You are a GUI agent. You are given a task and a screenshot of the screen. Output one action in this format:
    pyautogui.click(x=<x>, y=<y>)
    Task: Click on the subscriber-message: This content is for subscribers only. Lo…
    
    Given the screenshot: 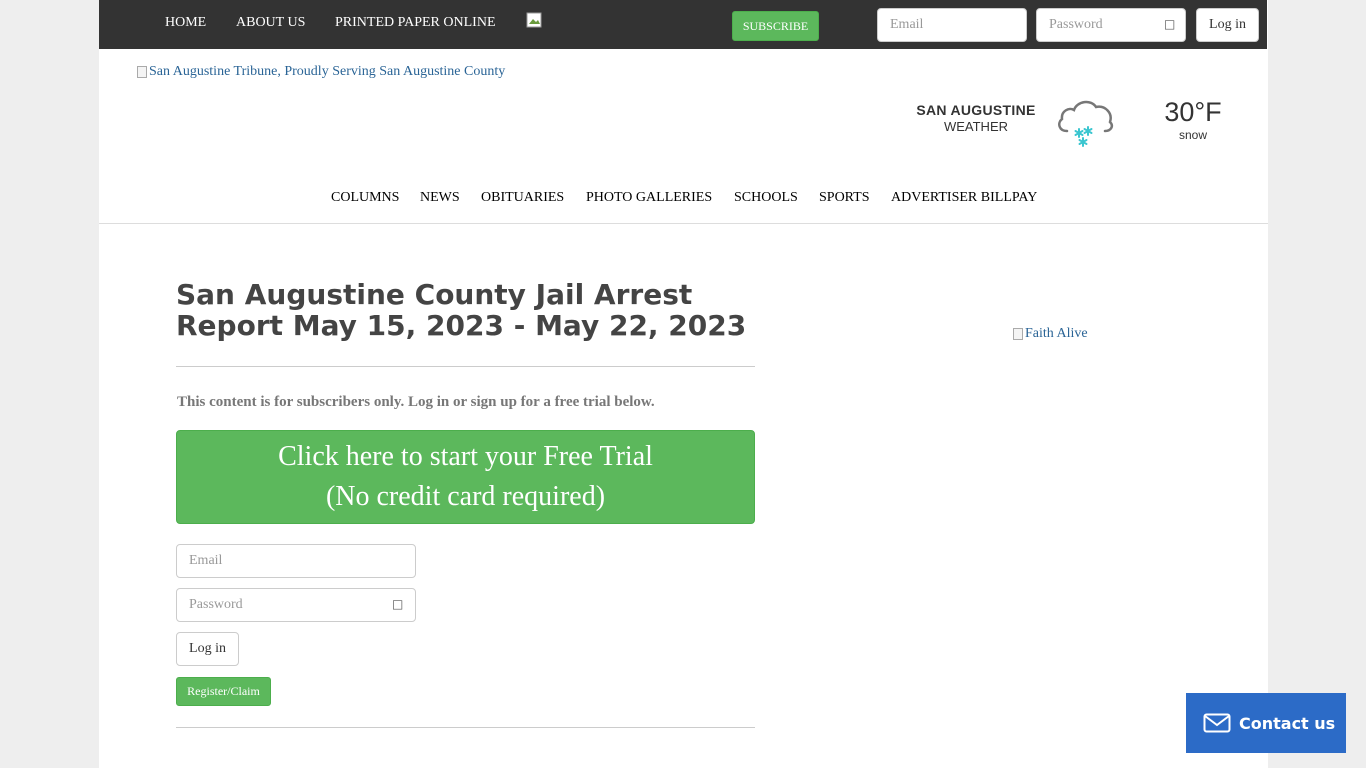 What is the action you would take?
    pyautogui.click(x=416, y=402)
    